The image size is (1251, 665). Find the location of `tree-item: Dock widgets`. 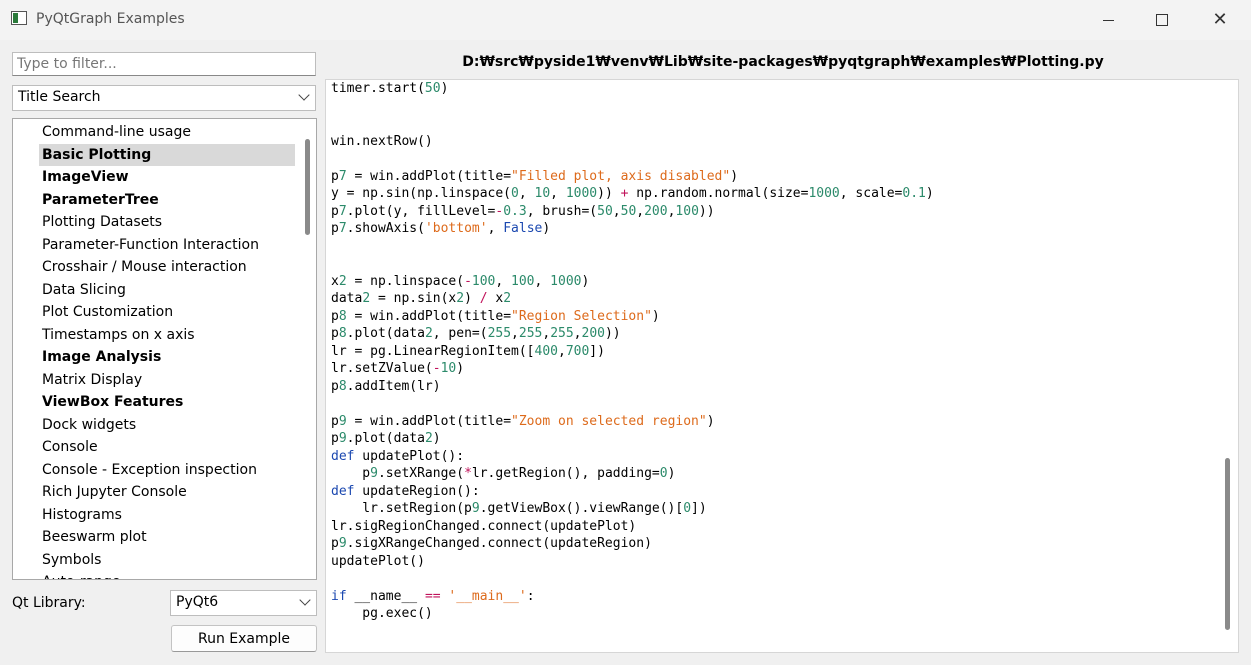

tree-item: Dock widgets is located at coordinates (90, 425).